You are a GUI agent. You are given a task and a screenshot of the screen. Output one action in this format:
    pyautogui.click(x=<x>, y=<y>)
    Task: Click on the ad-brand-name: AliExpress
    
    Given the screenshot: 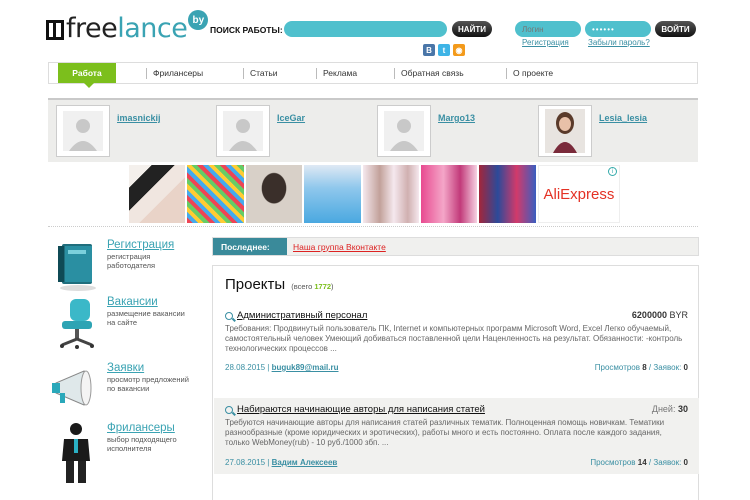 What is the action you would take?
    pyautogui.click(x=579, y=194)
    